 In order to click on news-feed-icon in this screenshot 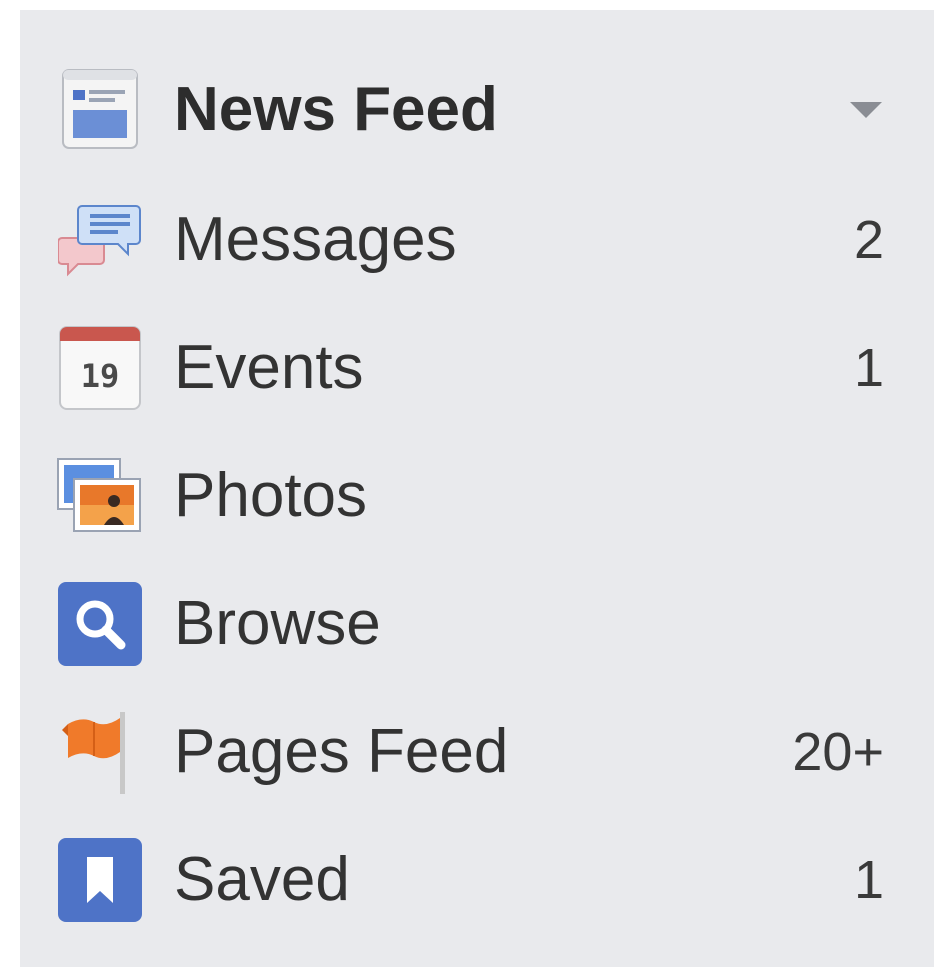, I will do `click(100, 110)`.